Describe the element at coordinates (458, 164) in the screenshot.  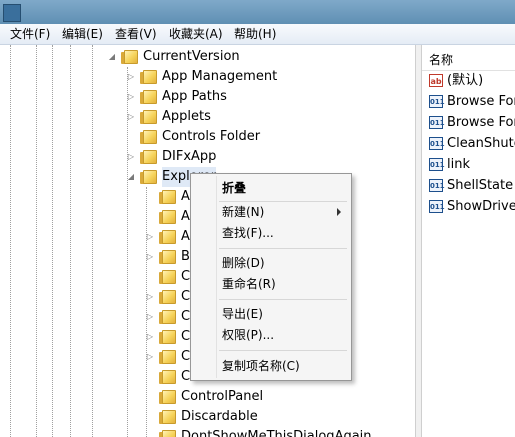
I see `value-name: link` at that location.